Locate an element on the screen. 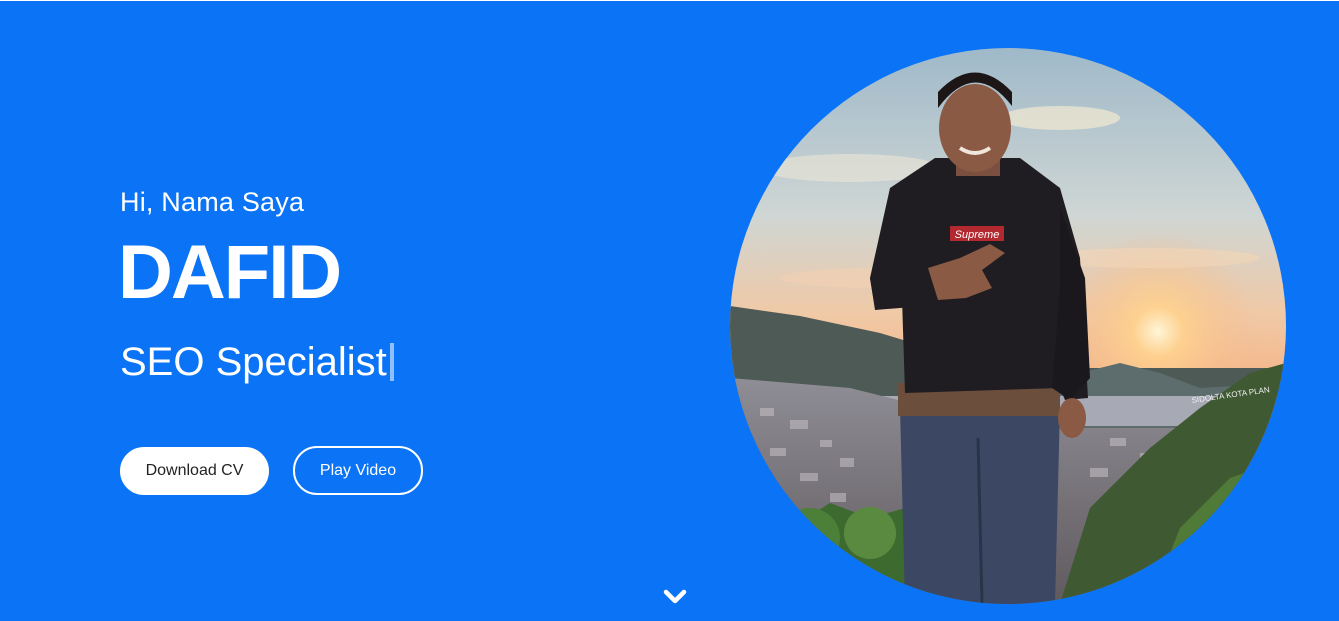 This screenshot has height=621, width=1339. scroll-down-button is located at coordinates (675, 597).